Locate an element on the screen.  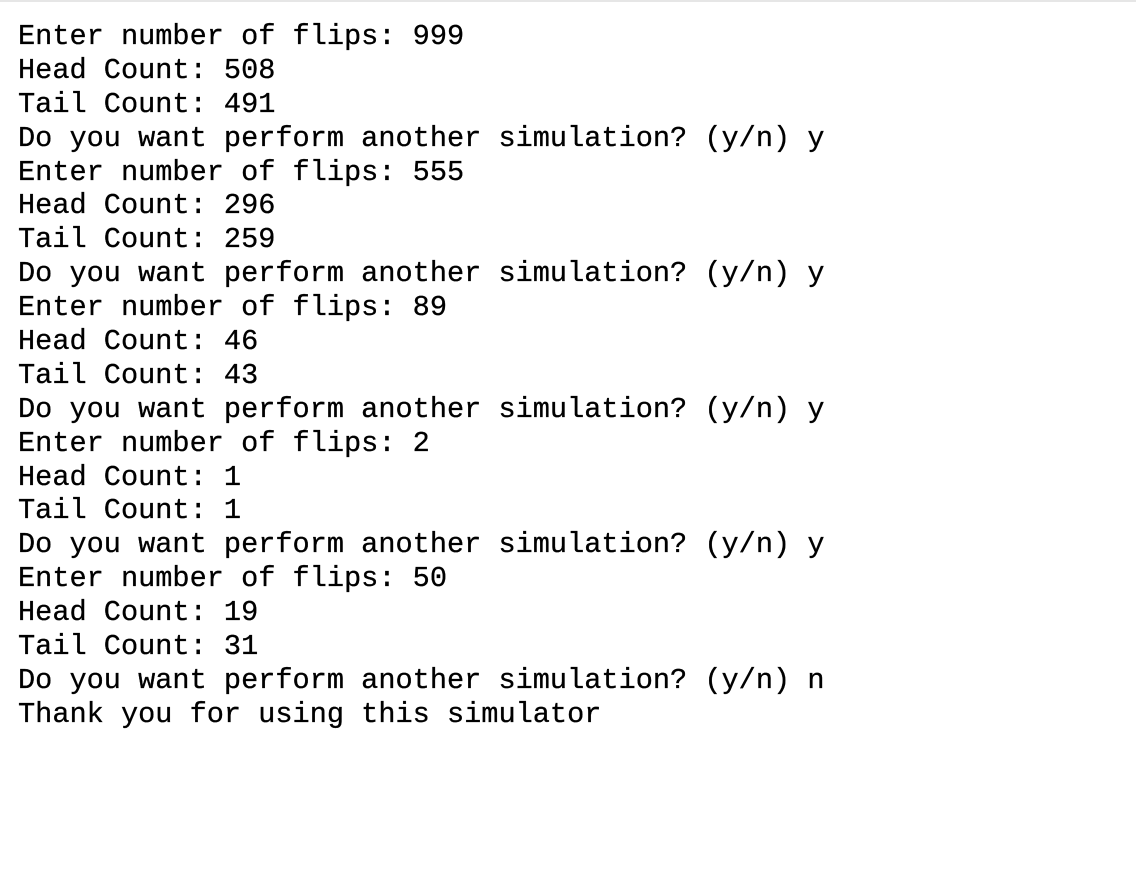
console-line: Enter number of flips: 50 is located at coordinates (232, 579).